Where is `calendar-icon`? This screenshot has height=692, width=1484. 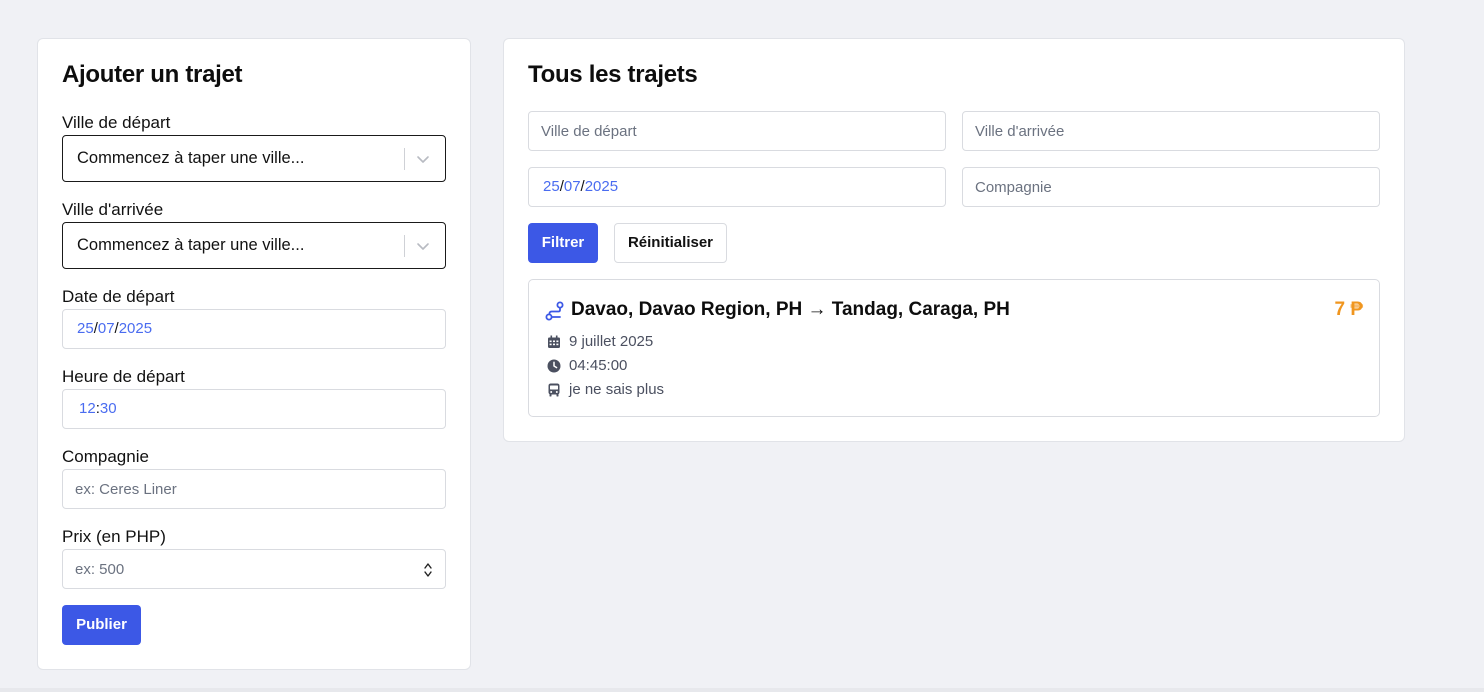 calendar-icon is located at coordinates (554, 341).